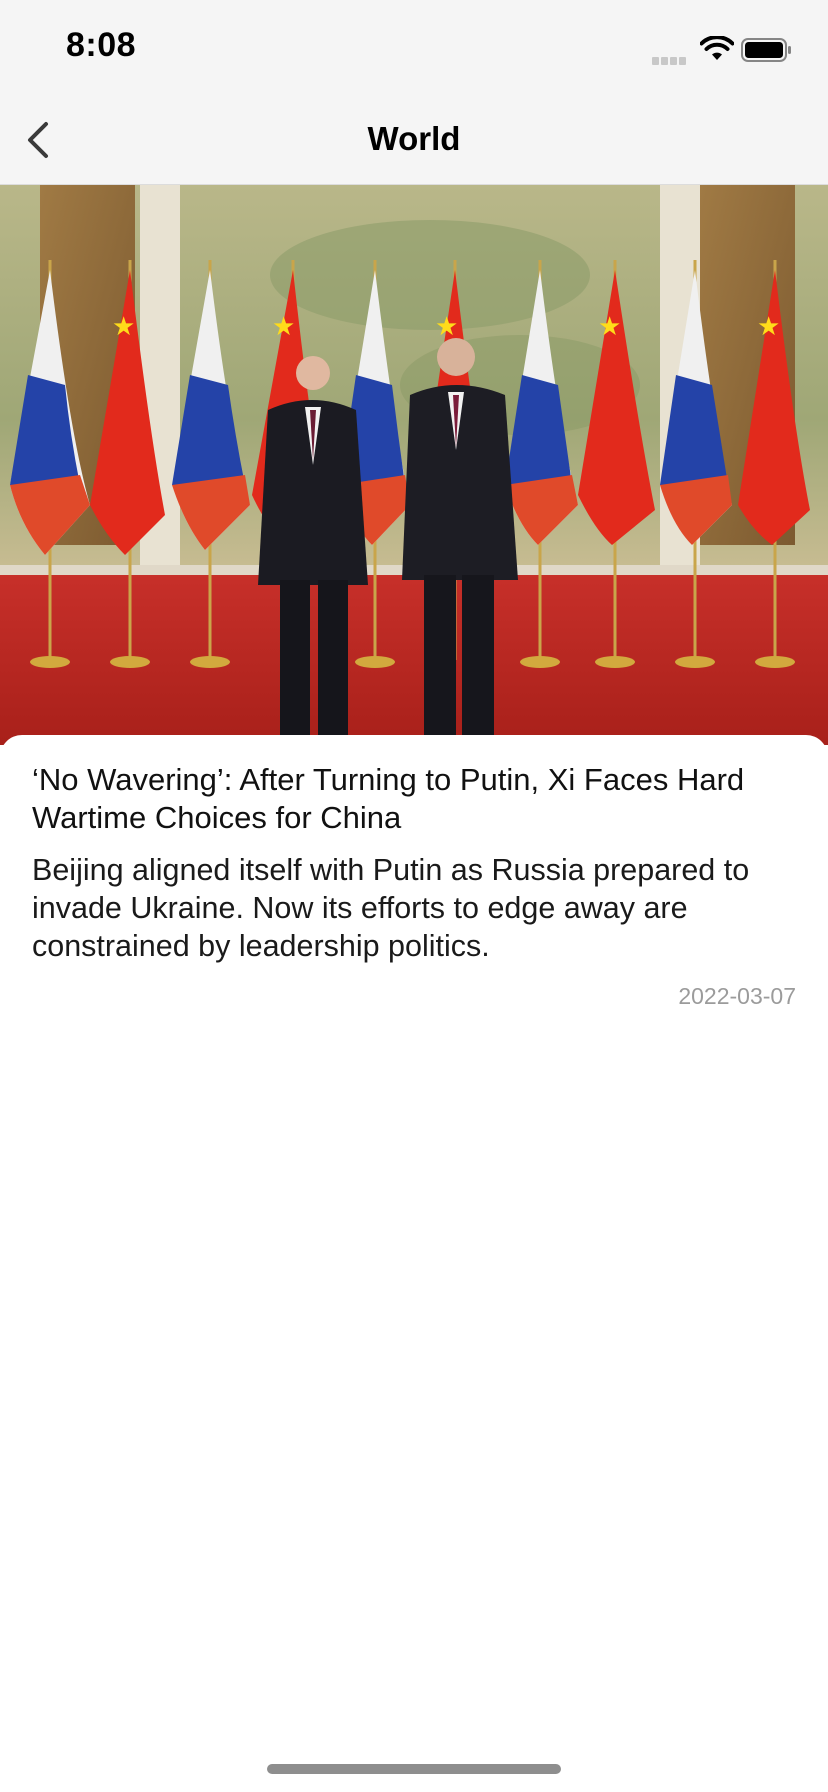  What do you see at coordinates (737, 996) in the screenshot?
I see `article-date: 2022-03-07` at bounding box center [737, 996].